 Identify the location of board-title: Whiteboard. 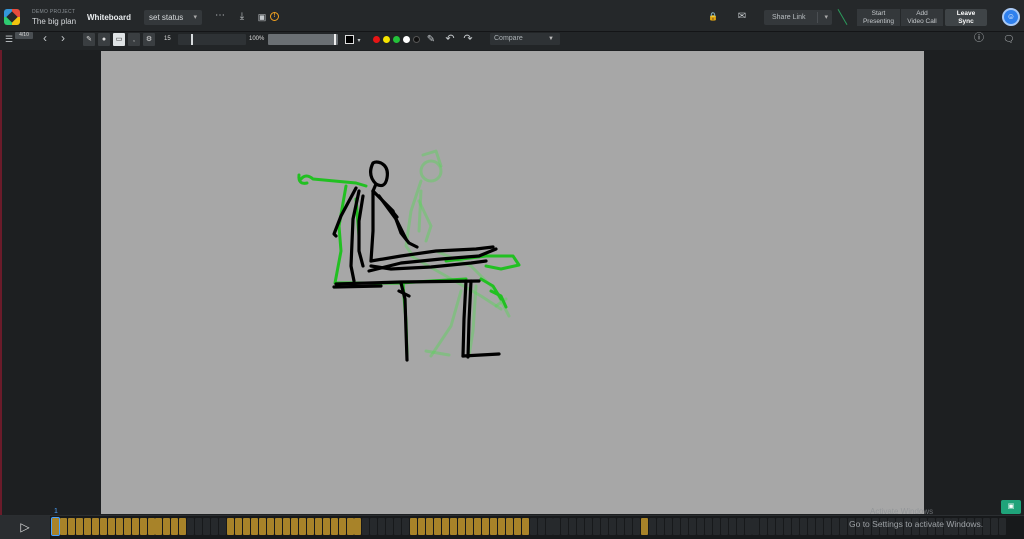
(109, 17).